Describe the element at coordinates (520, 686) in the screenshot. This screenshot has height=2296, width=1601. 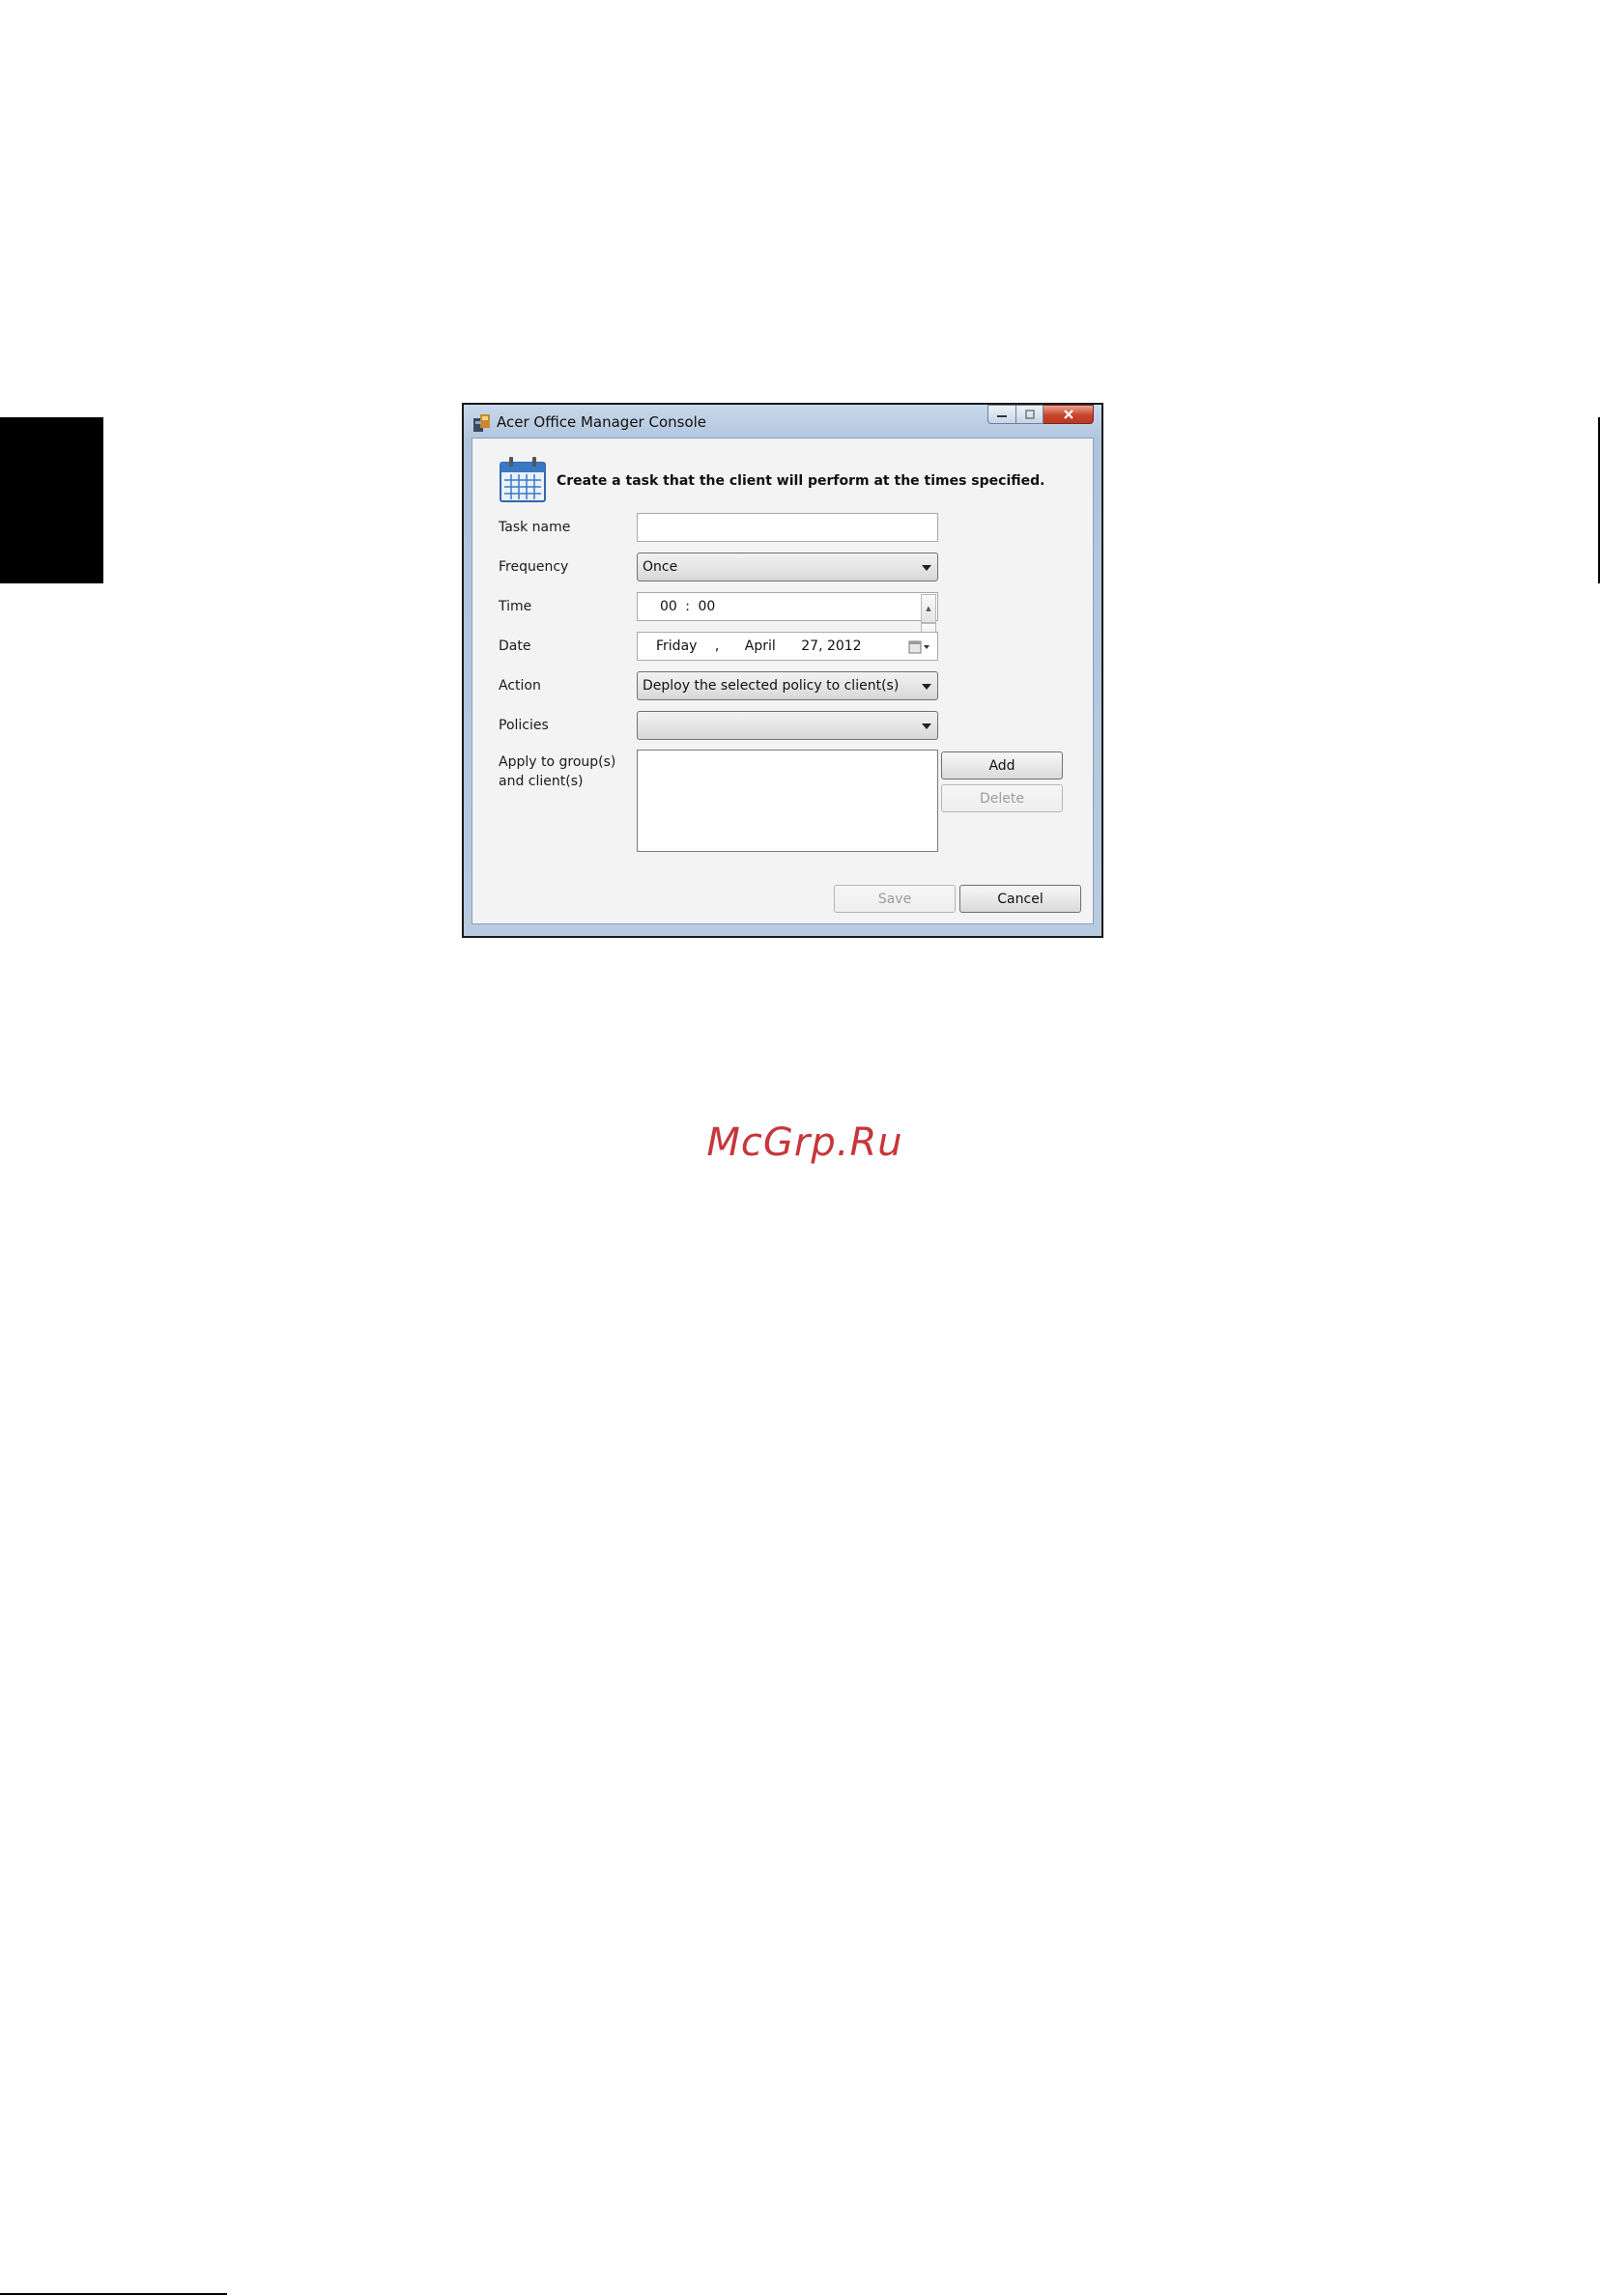
I see `action-label: Action` at that location.